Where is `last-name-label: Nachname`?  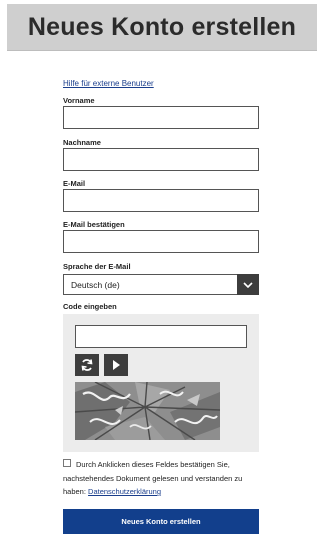
last-name-label: Nachname is located at coordinates (82, 142).